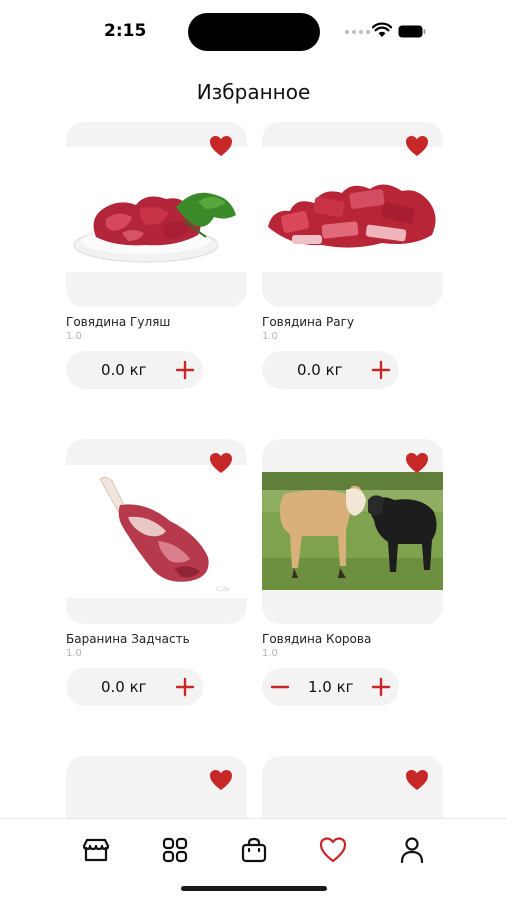 Image resolution: width=507 pixels, height=900 pixels. I want to click on store-icon, so click(96, 850).